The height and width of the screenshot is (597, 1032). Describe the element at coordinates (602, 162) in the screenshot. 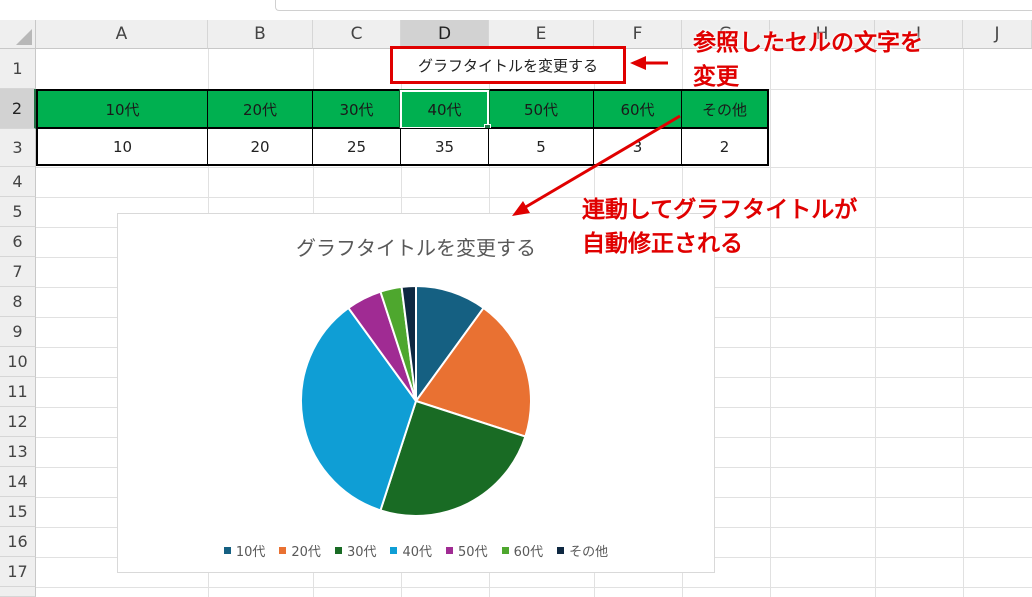

I see `arrow-to-chart-title` at that location.